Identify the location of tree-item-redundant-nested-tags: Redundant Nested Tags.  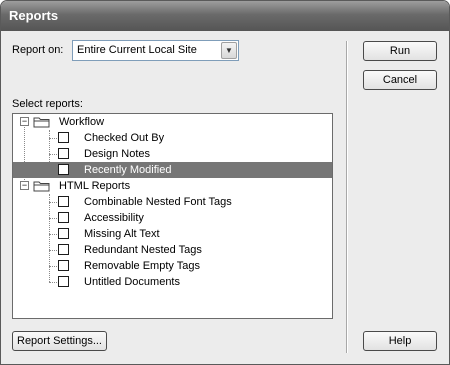
(172, 250).